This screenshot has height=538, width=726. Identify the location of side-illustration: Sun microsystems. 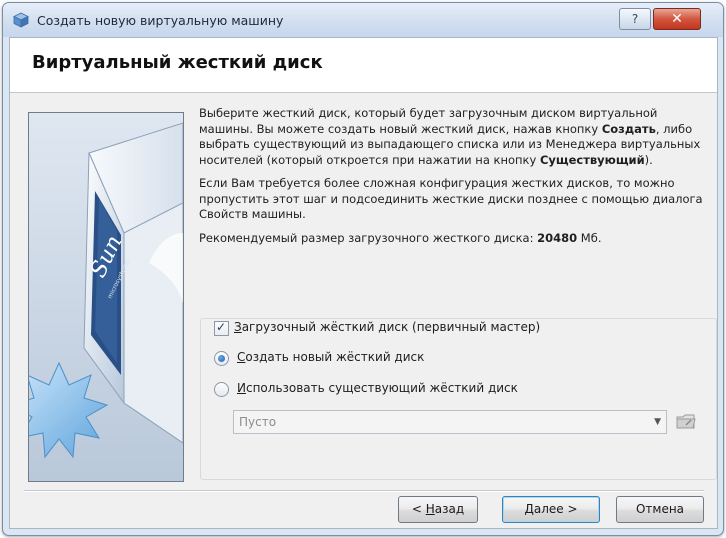
(106, 297).